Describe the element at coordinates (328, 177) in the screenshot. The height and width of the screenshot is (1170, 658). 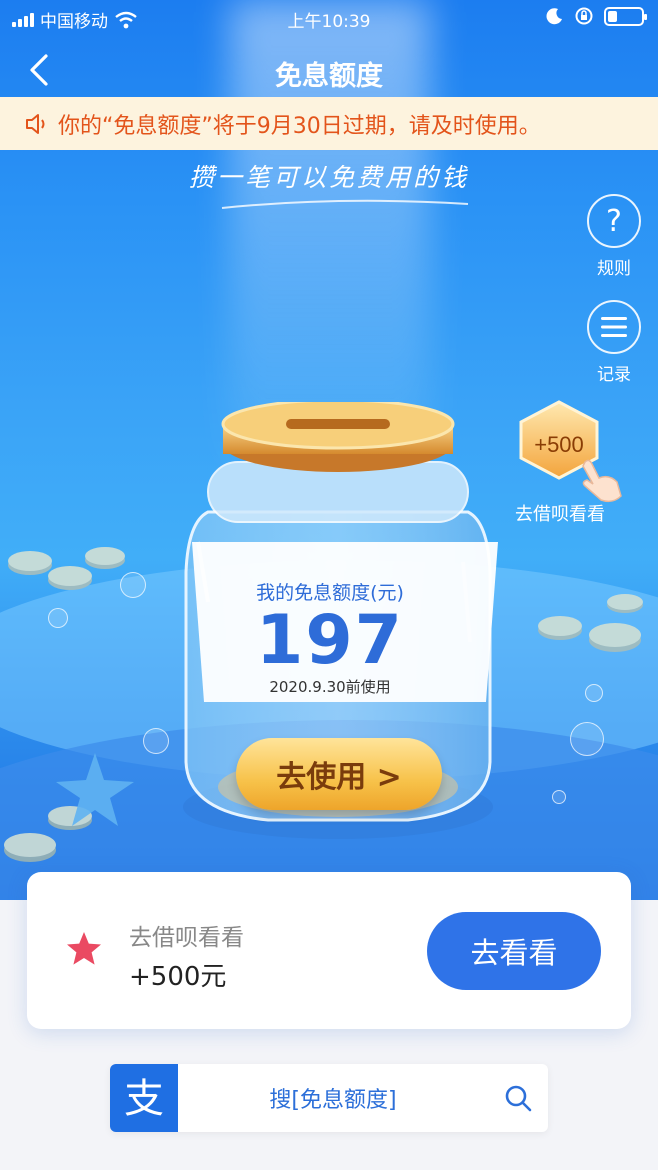
I see `slogan: 攒一笔可以免费用的钱` at that location.